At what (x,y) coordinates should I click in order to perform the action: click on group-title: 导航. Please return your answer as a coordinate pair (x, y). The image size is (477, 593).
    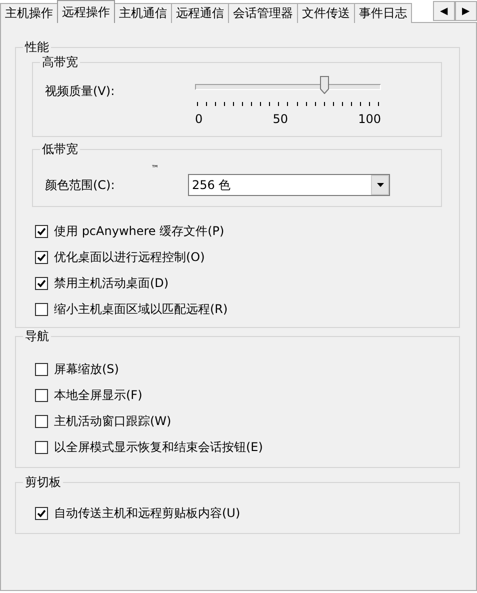
    Looking at the image, I should click on (37, 336).